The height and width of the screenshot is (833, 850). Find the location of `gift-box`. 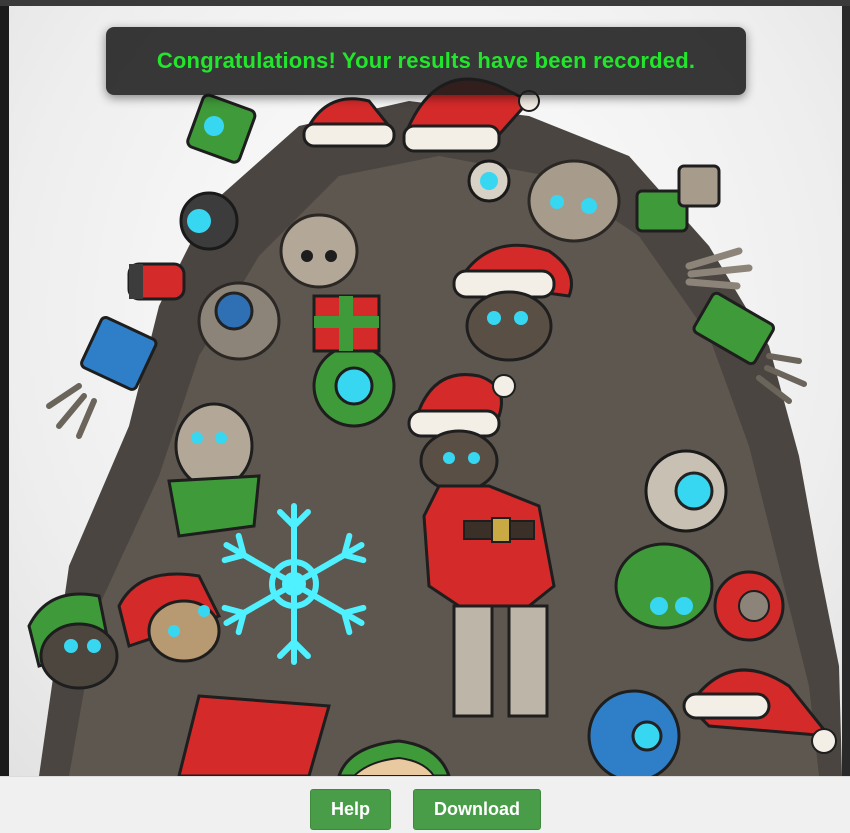

gift-box is located at coordinates (346, 323).